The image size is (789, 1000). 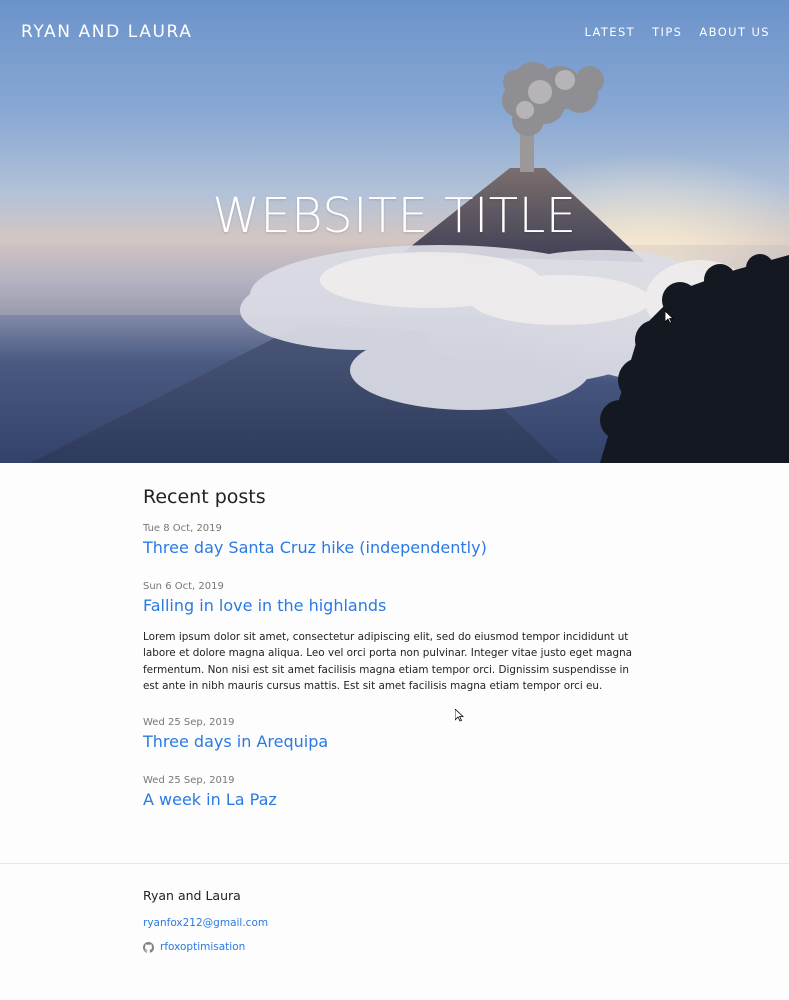 What do you see at coordinates (393, 742) in the screenshot?
I see `post-title-link: Three days in Arequipa` at bounding box center [393, 742].